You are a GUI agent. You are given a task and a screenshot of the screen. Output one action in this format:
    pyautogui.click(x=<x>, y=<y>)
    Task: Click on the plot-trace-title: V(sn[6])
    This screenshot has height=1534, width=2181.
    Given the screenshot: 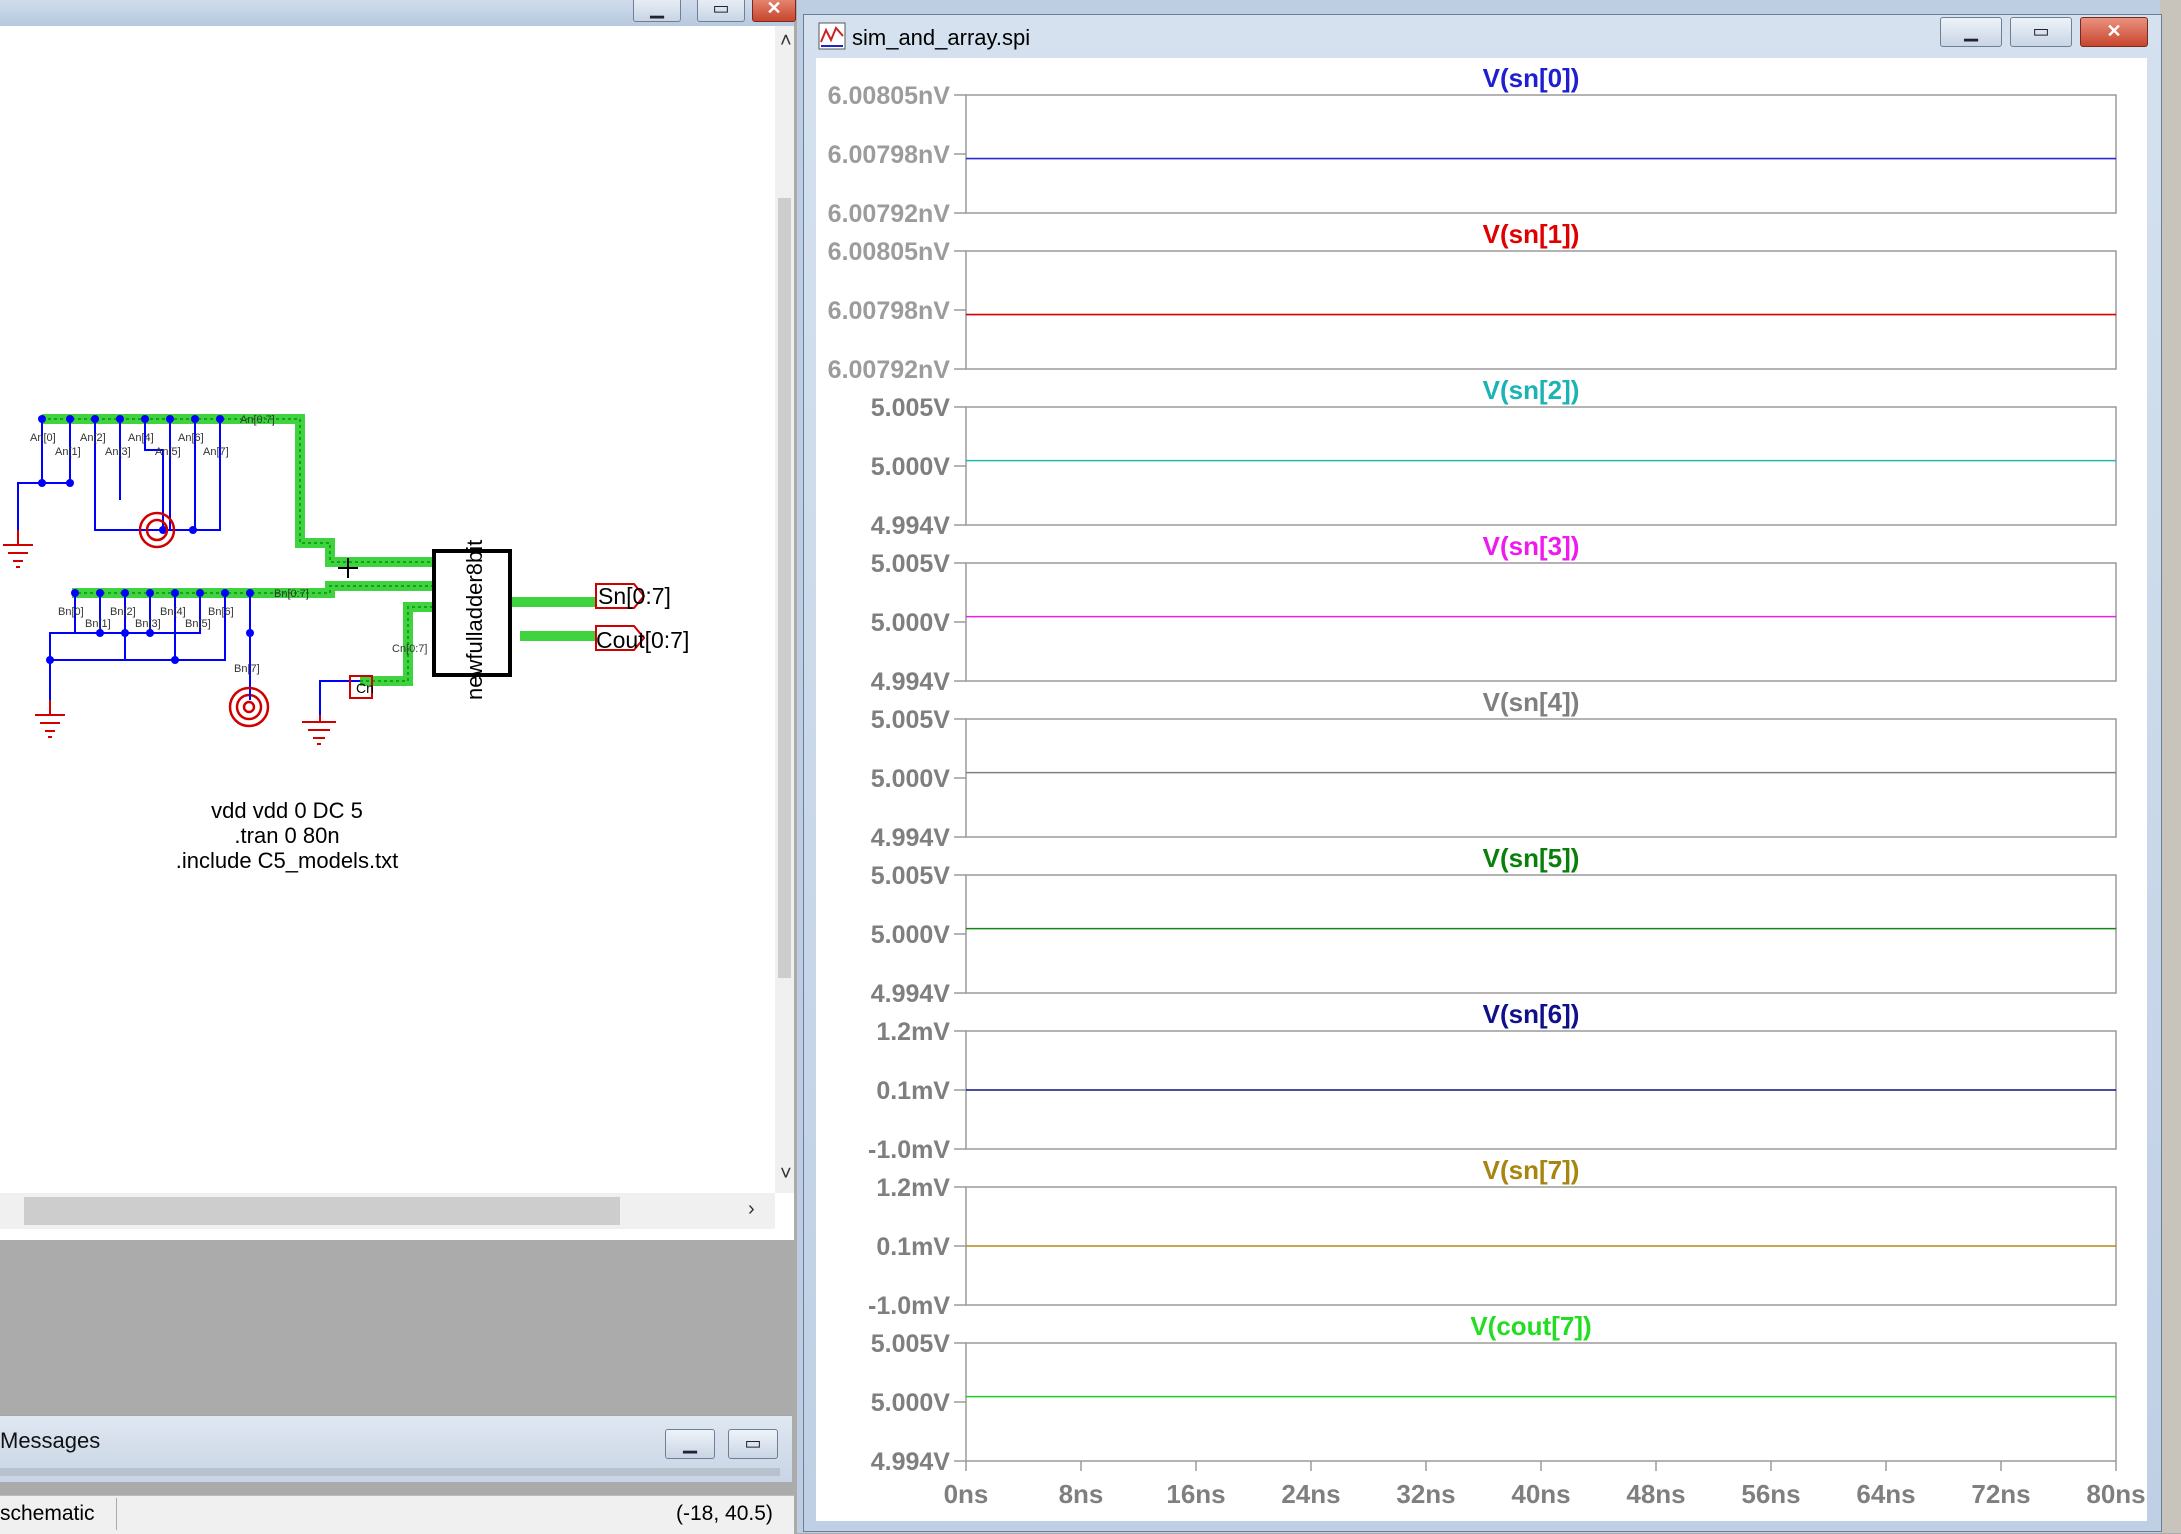 What is the action you would take?
    pyautogui.click(x=1531, y=1014)
    